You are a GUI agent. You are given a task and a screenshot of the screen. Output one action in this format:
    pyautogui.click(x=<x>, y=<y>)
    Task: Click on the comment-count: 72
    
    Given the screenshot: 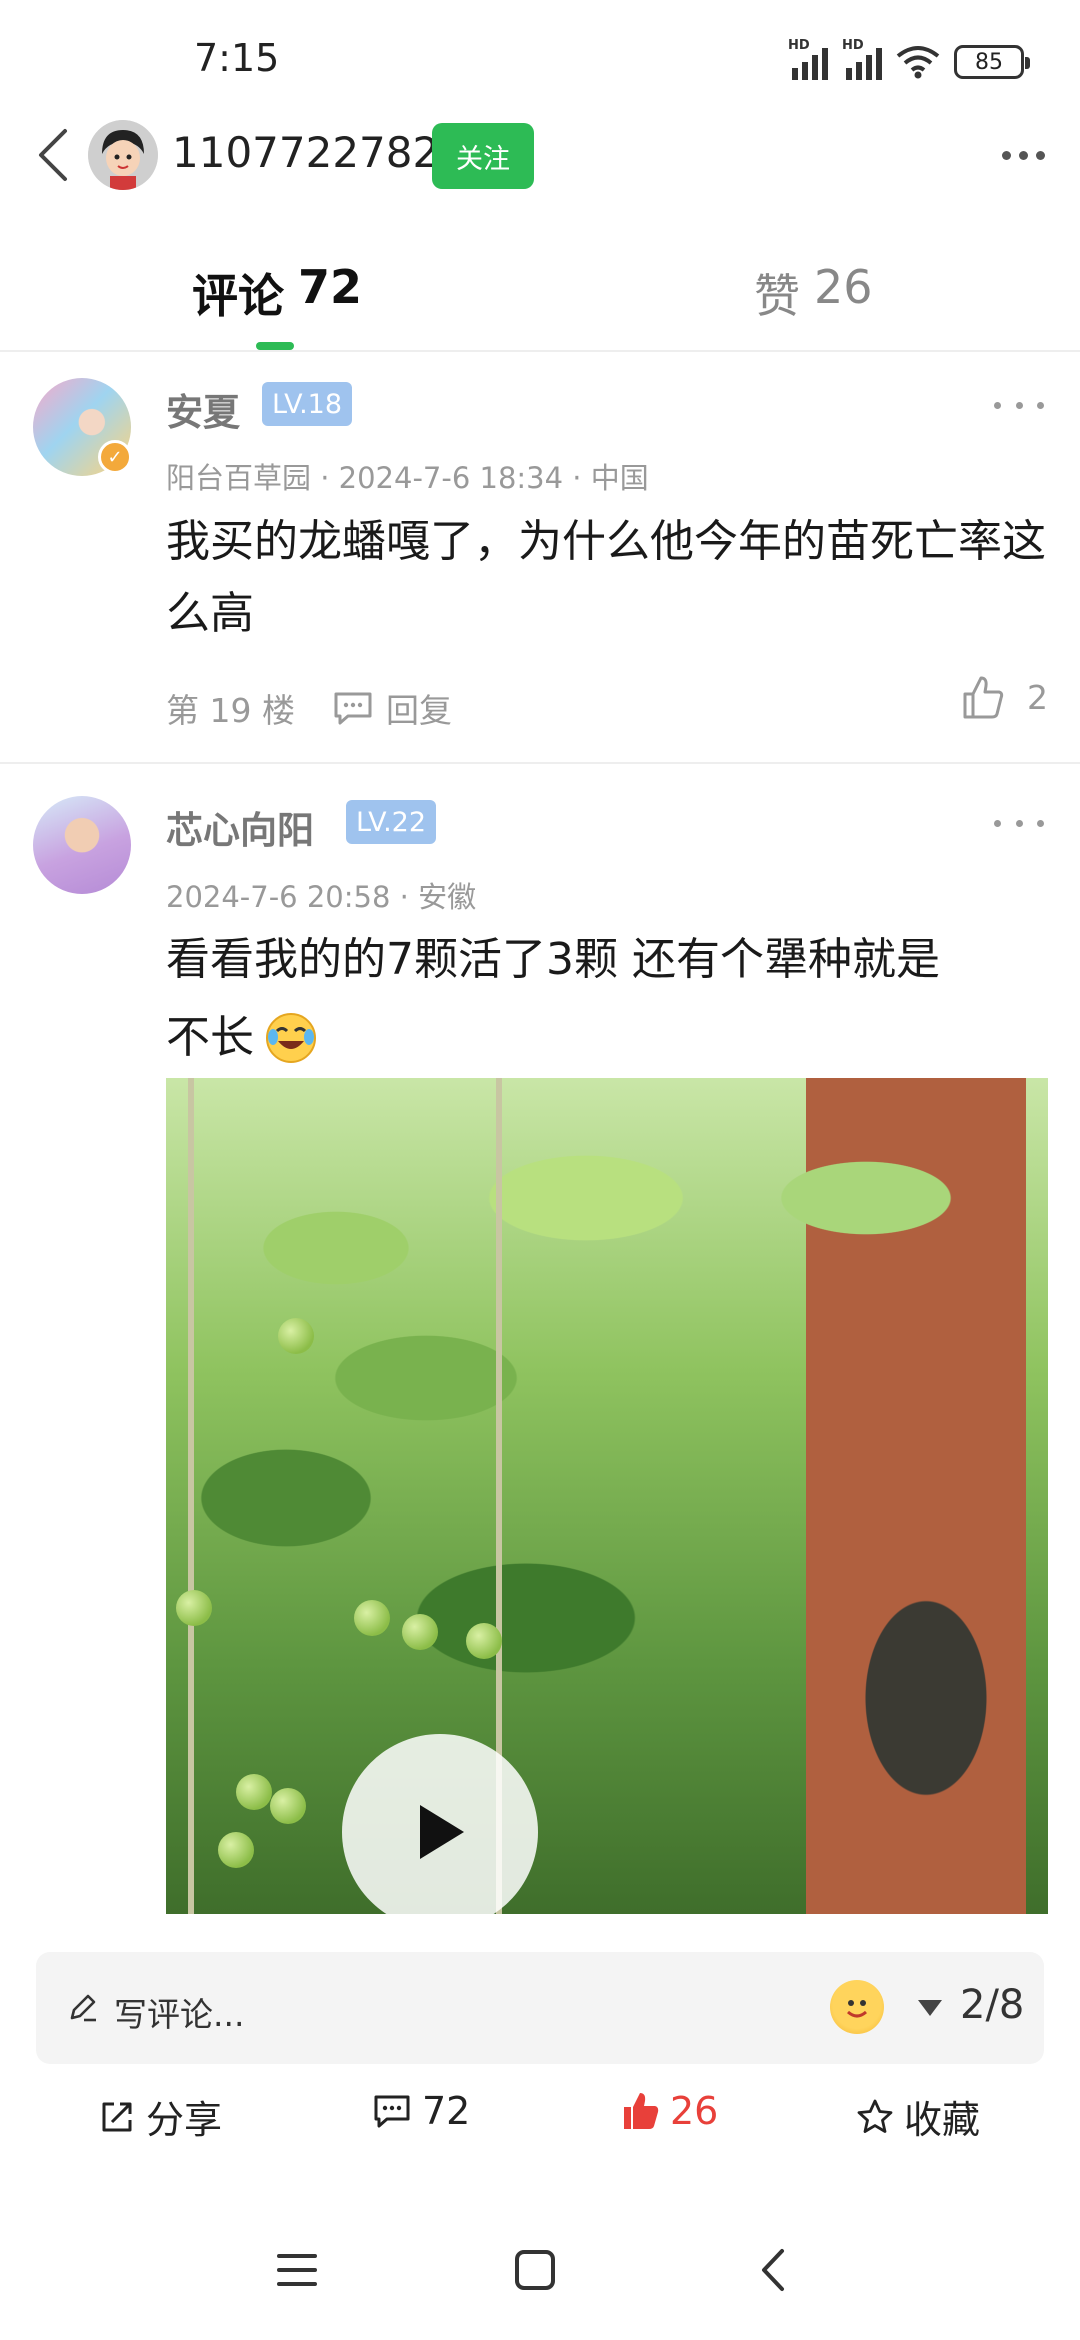 What is the action you would take?
    pyautogui.click(x=446, y=2111)
    